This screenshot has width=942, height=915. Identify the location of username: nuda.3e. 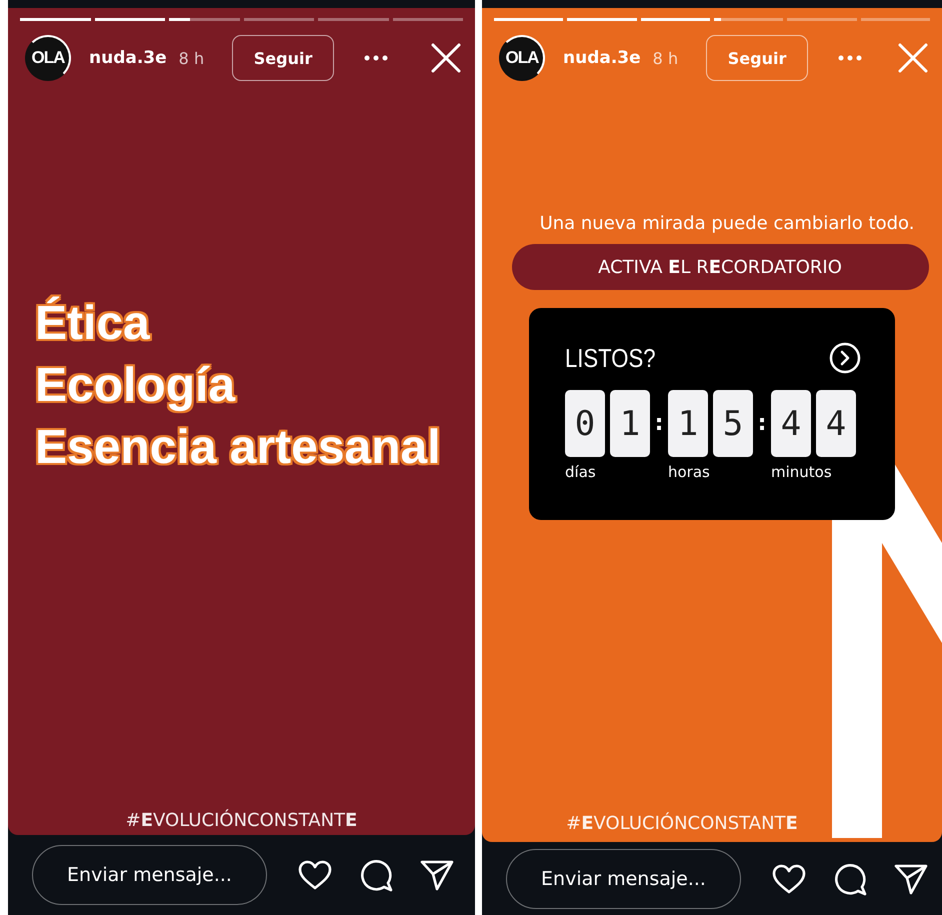
(128, 58).